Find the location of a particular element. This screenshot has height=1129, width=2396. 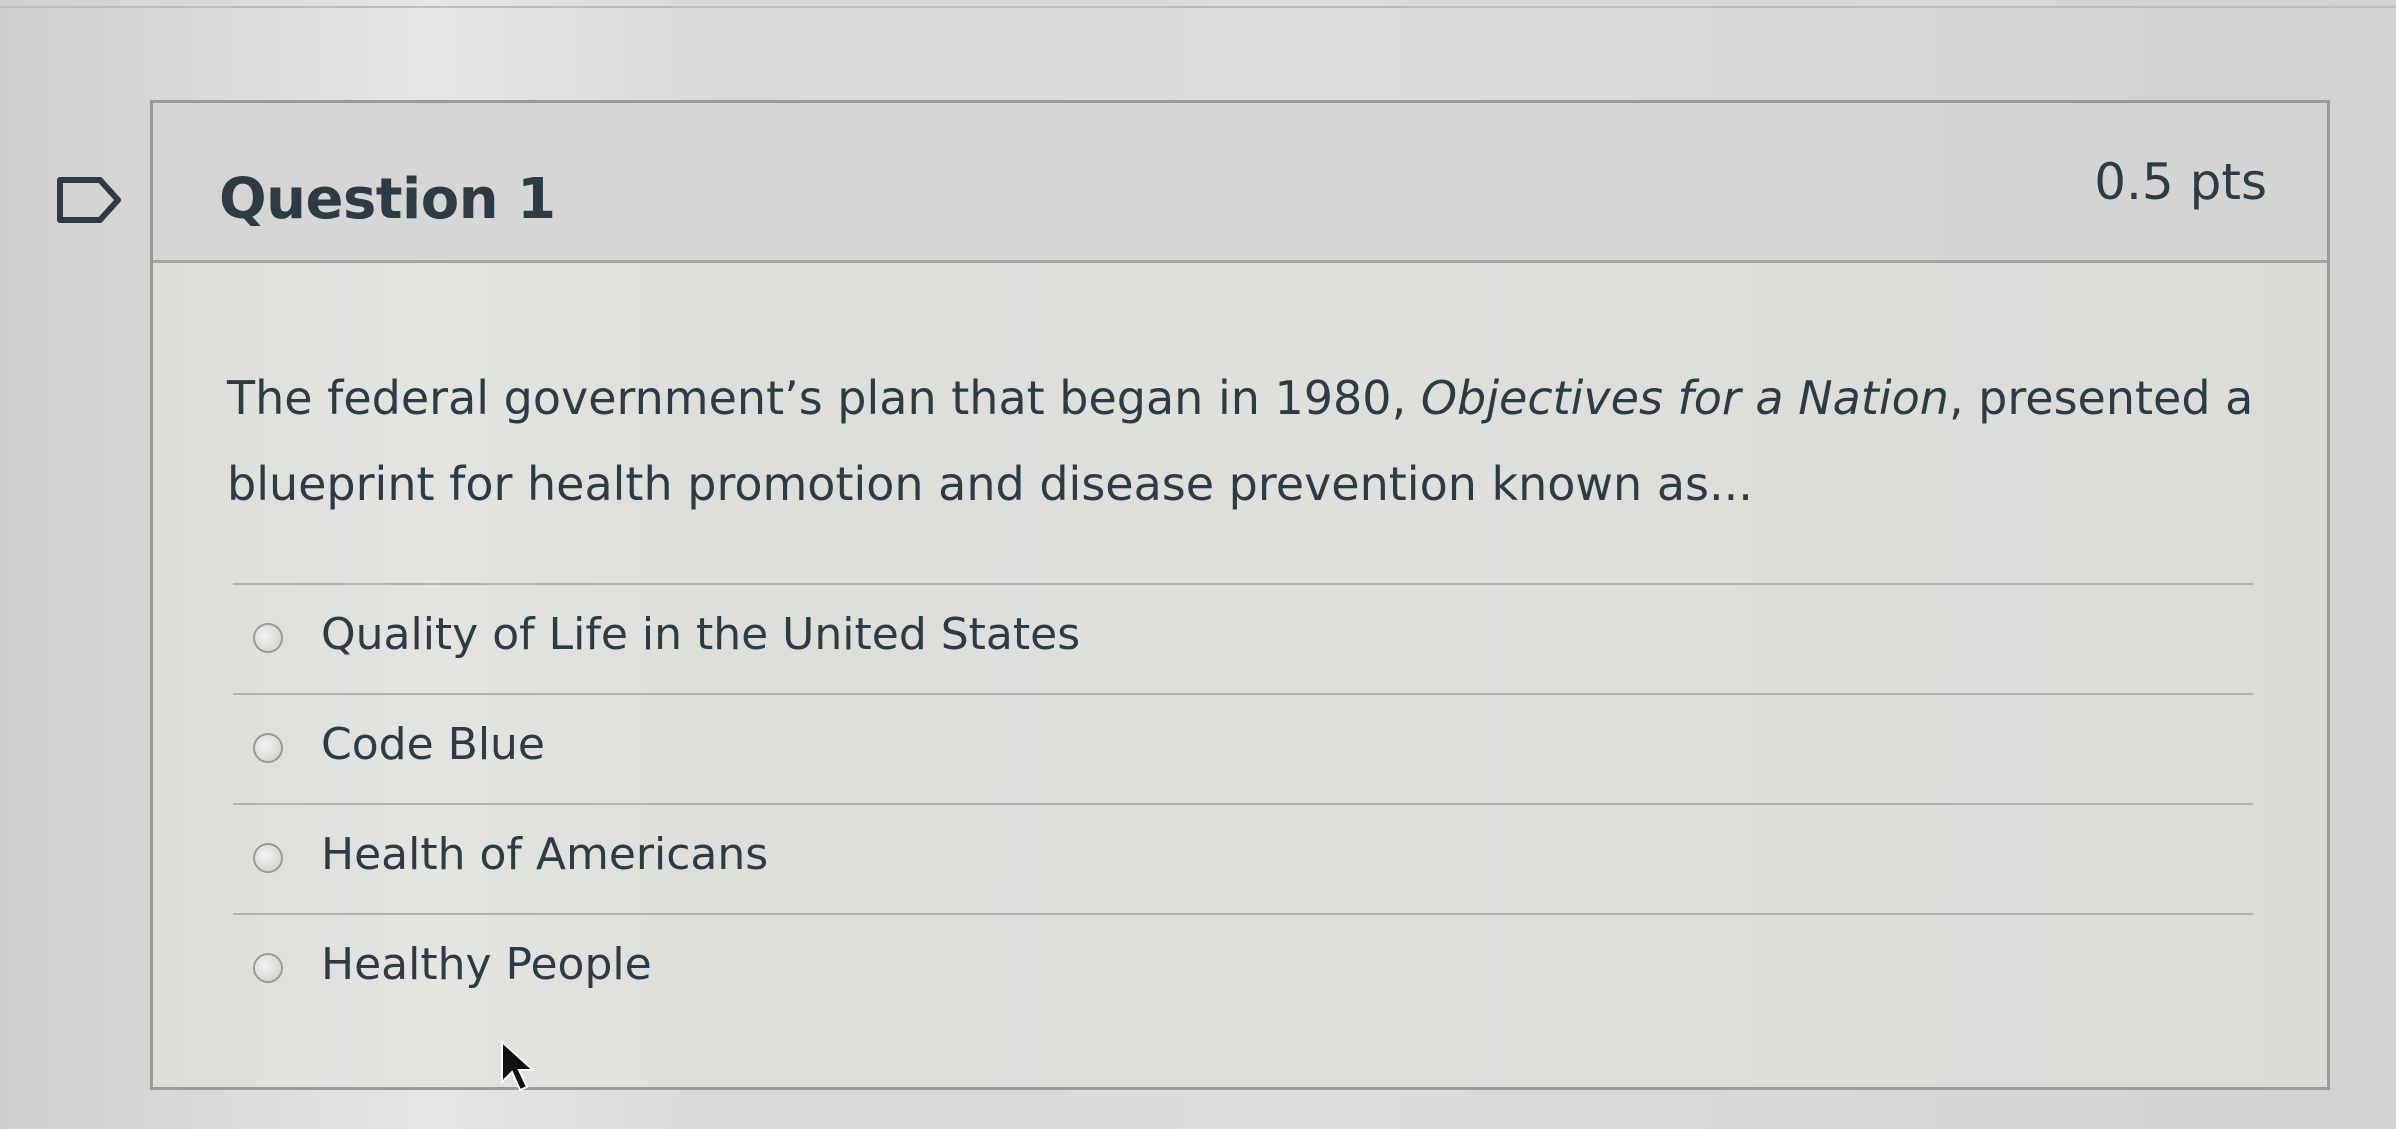

answer-label: Health of Americans is located at coordinates (544, 854).